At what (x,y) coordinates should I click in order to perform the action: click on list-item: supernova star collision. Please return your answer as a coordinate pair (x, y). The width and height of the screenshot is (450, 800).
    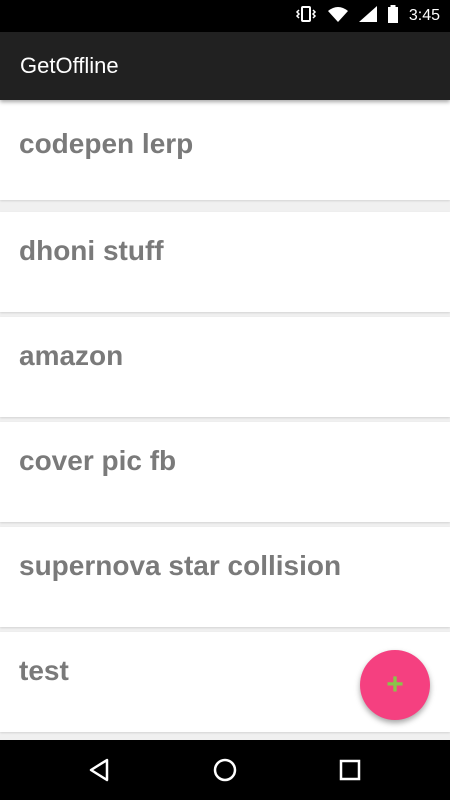
    Looking at the image, I should click on (225, 577).